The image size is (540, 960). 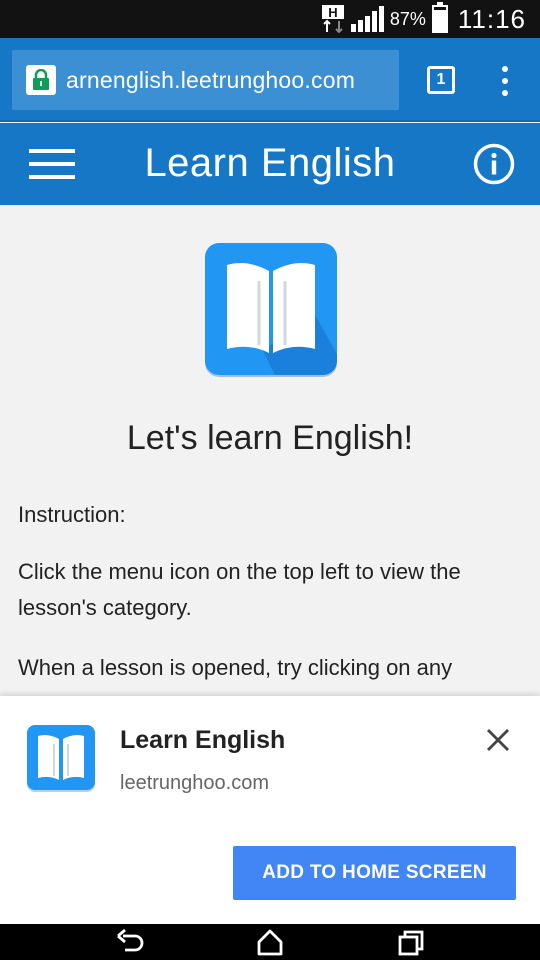 I want to click on close-icon, so click(x=498, y=740).